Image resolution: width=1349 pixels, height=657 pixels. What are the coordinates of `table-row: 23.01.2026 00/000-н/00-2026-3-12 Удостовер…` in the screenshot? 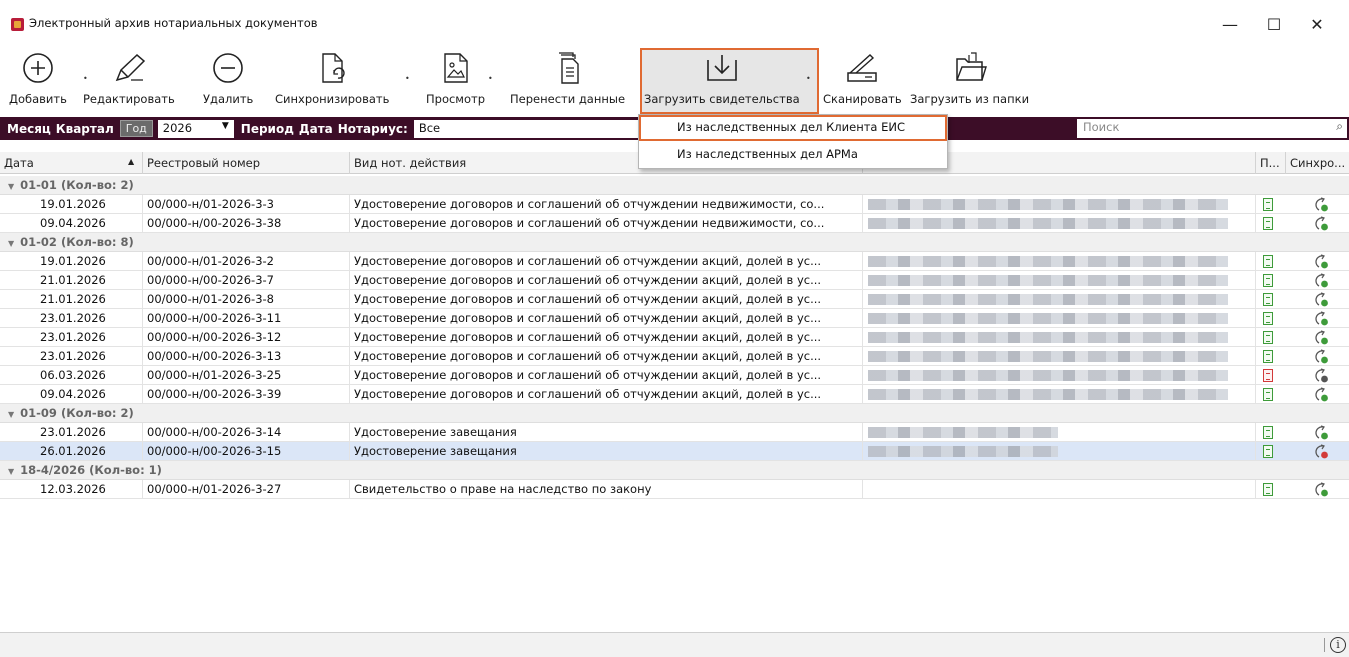 It's located at (674, 337).